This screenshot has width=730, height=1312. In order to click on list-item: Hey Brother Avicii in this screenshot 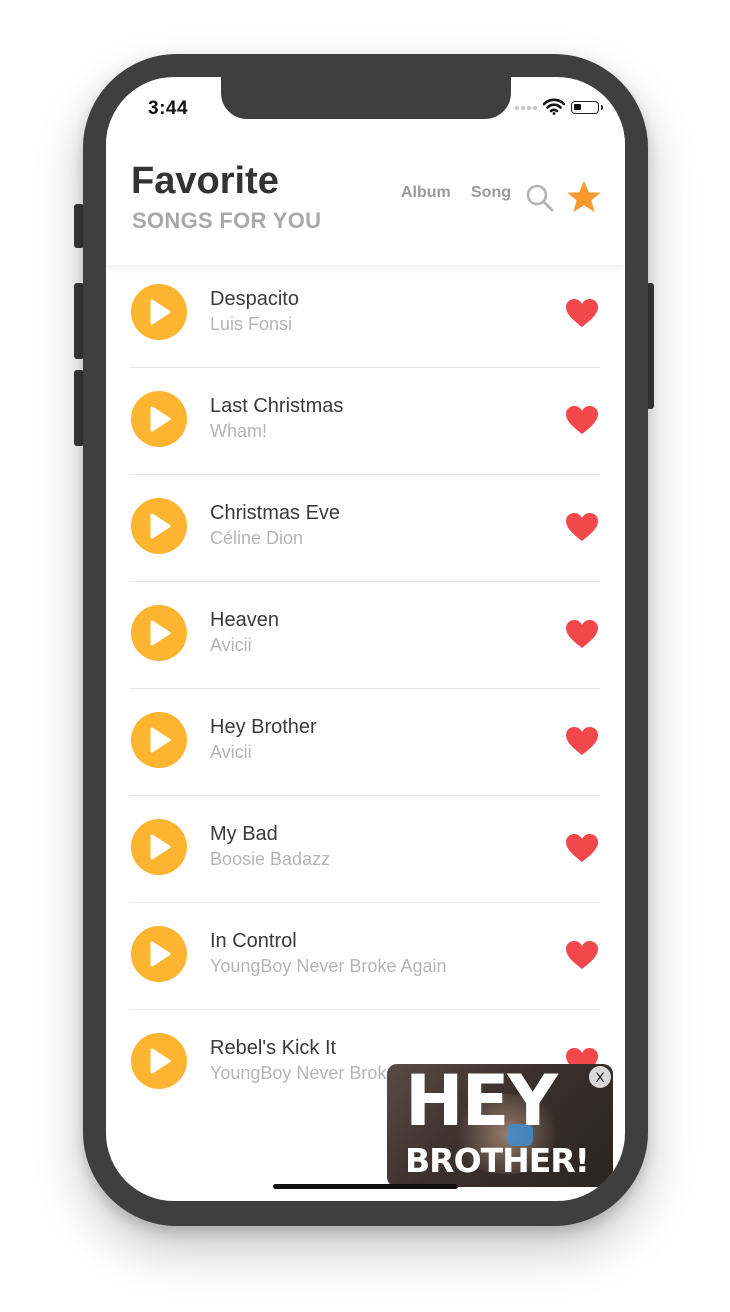, I will do `click(365, 748)`.